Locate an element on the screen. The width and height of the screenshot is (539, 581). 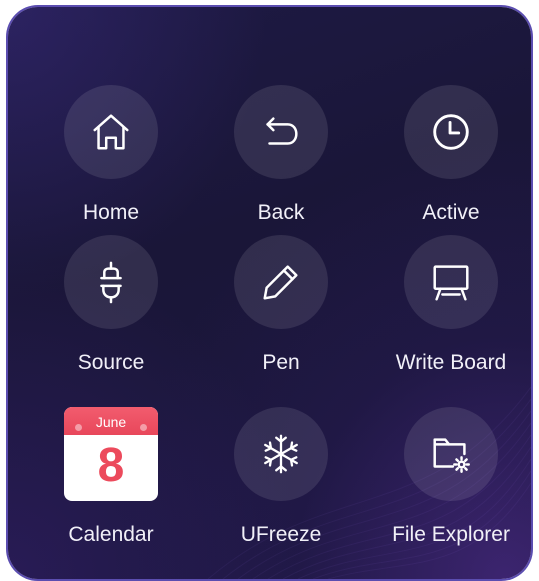
folder-gear-icon is located at coordinates (451, 455).